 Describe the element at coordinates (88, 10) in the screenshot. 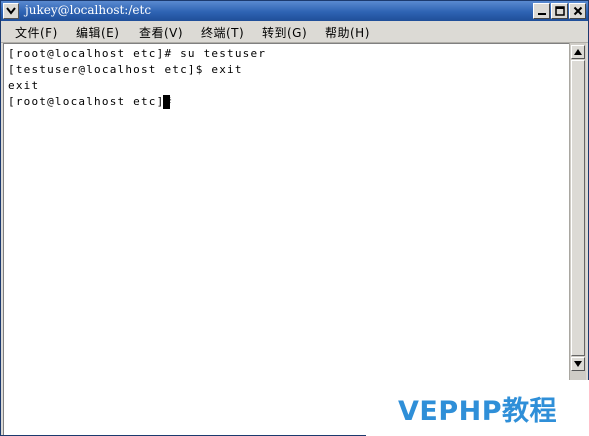

I see `window-title: jukey@localhost:/etc` at that location.